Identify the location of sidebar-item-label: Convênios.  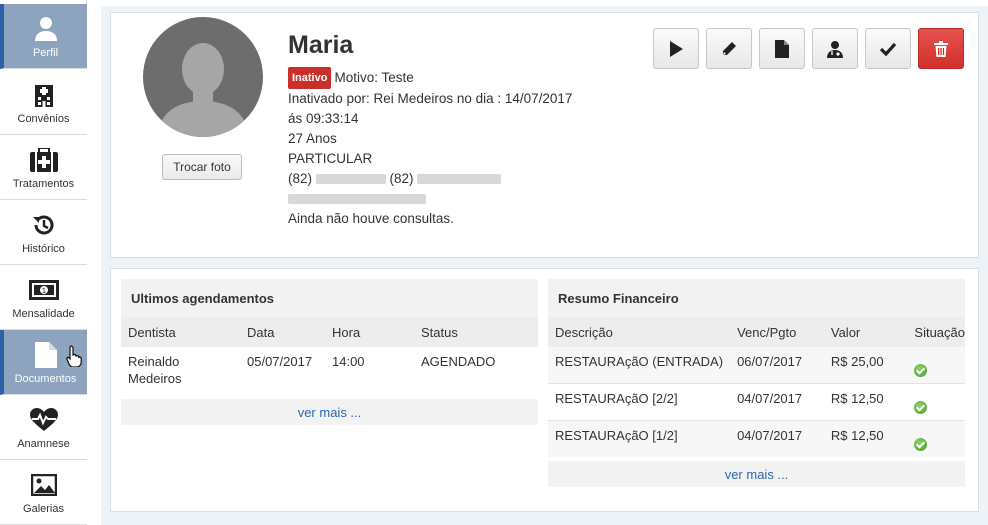
(43, 118).